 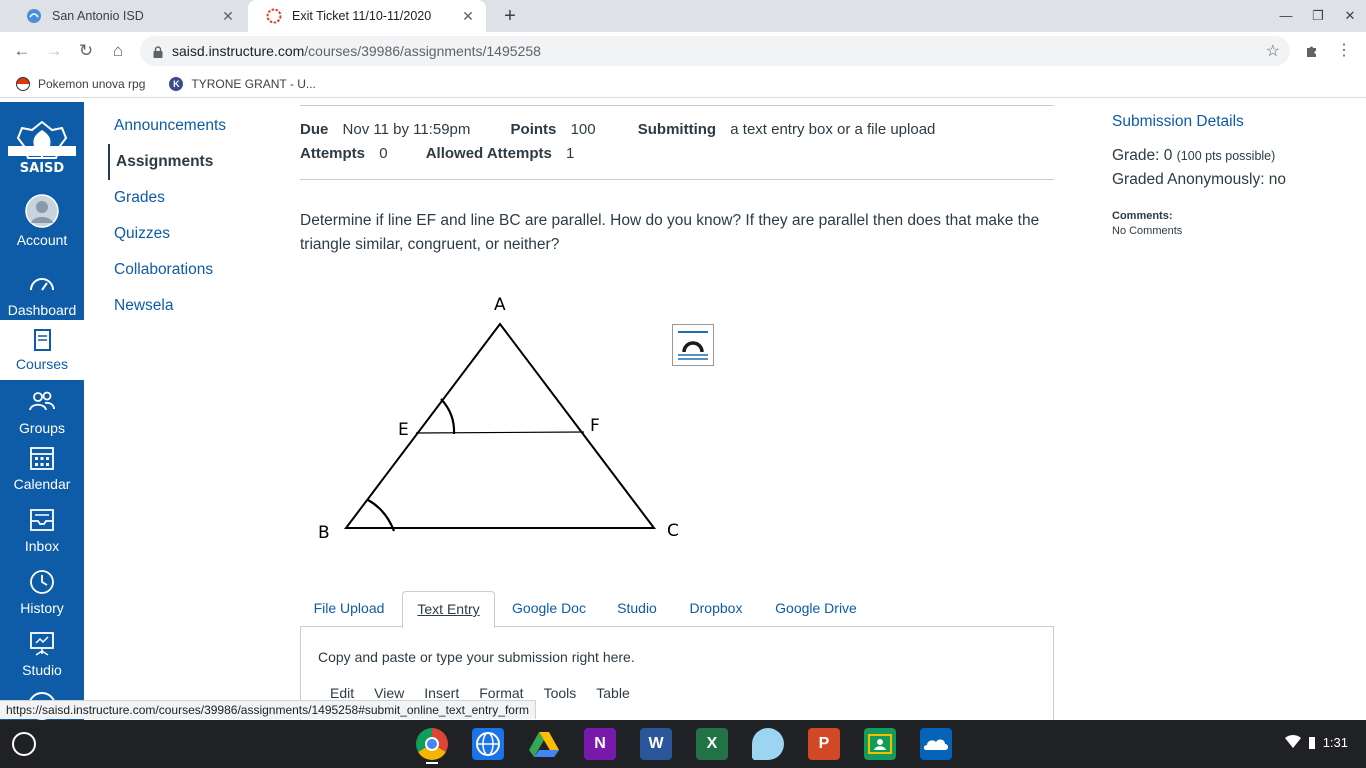 I want to click on tab-google-doc: Google Doc, so click(x=549, y=609).